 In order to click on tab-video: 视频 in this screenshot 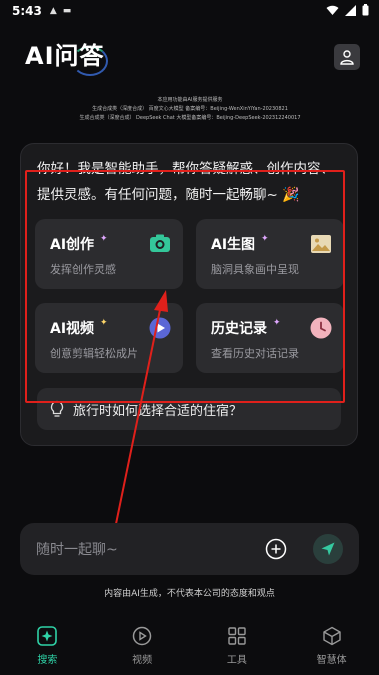, I will do `click(142, 647)`.